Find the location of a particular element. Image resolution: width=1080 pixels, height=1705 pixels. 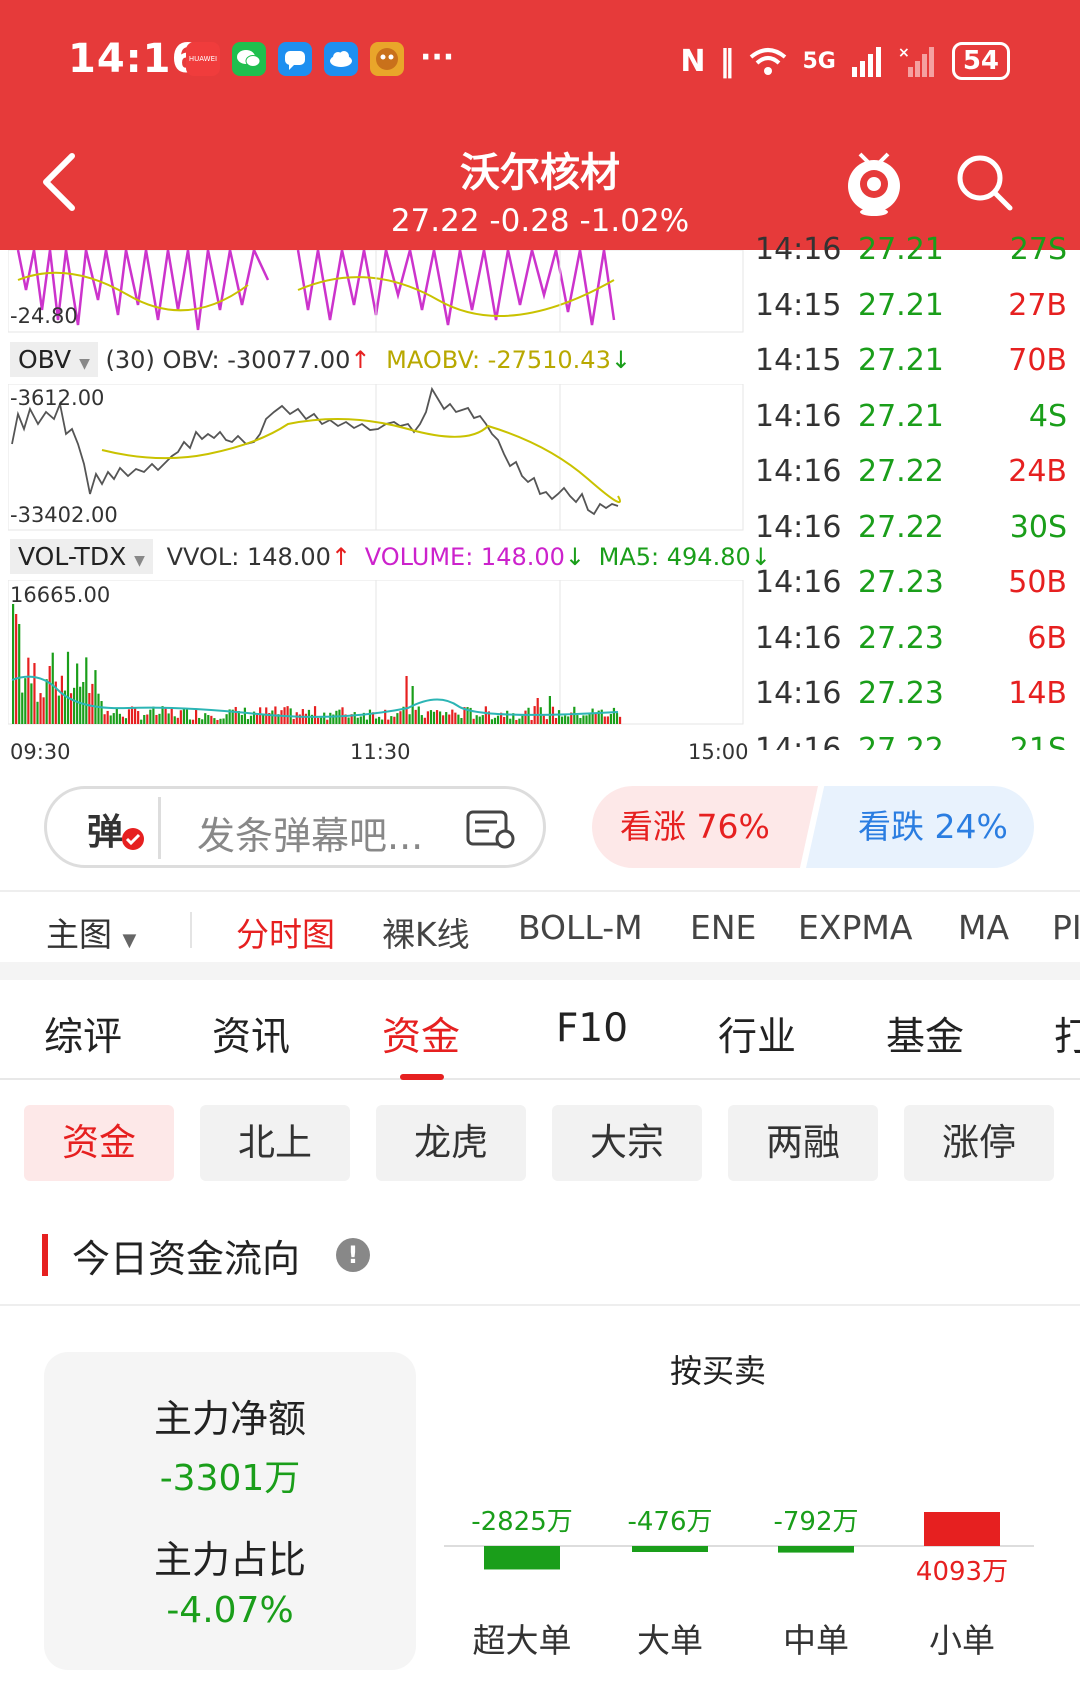

tab-zongping: 综评 is located at coordinates (83, 1034).